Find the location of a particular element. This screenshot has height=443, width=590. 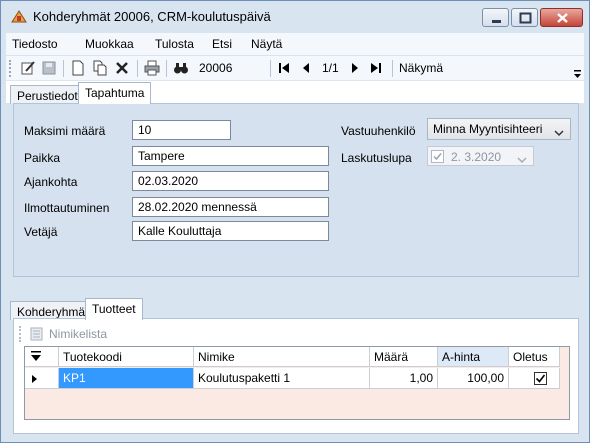

menu-bar: Tiedosto Muokkaa Tulosta Etsi Näytä is located at coordinates (295, 44).